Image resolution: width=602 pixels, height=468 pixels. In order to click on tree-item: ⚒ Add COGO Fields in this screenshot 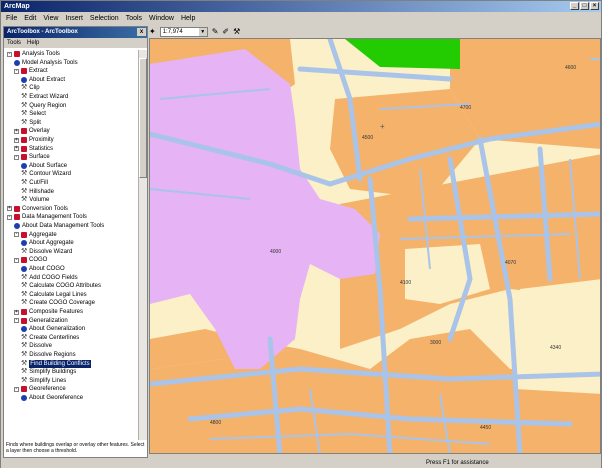, I will do `click(49, 278)`.